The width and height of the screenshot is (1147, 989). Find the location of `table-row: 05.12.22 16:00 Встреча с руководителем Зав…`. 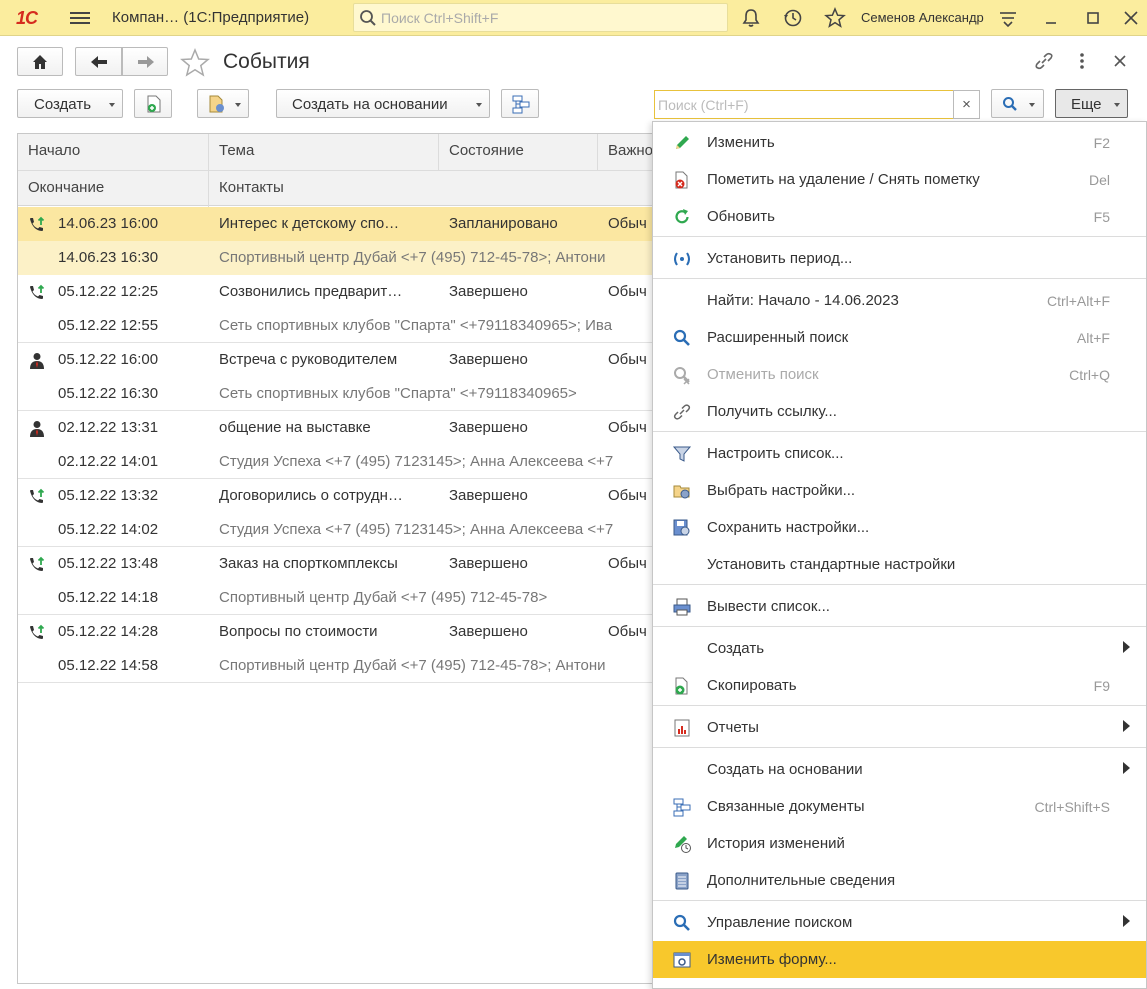

table-row: 05.12.22 16:00 Встреча с руководителем Зав… is located at coordinates (337, 377).